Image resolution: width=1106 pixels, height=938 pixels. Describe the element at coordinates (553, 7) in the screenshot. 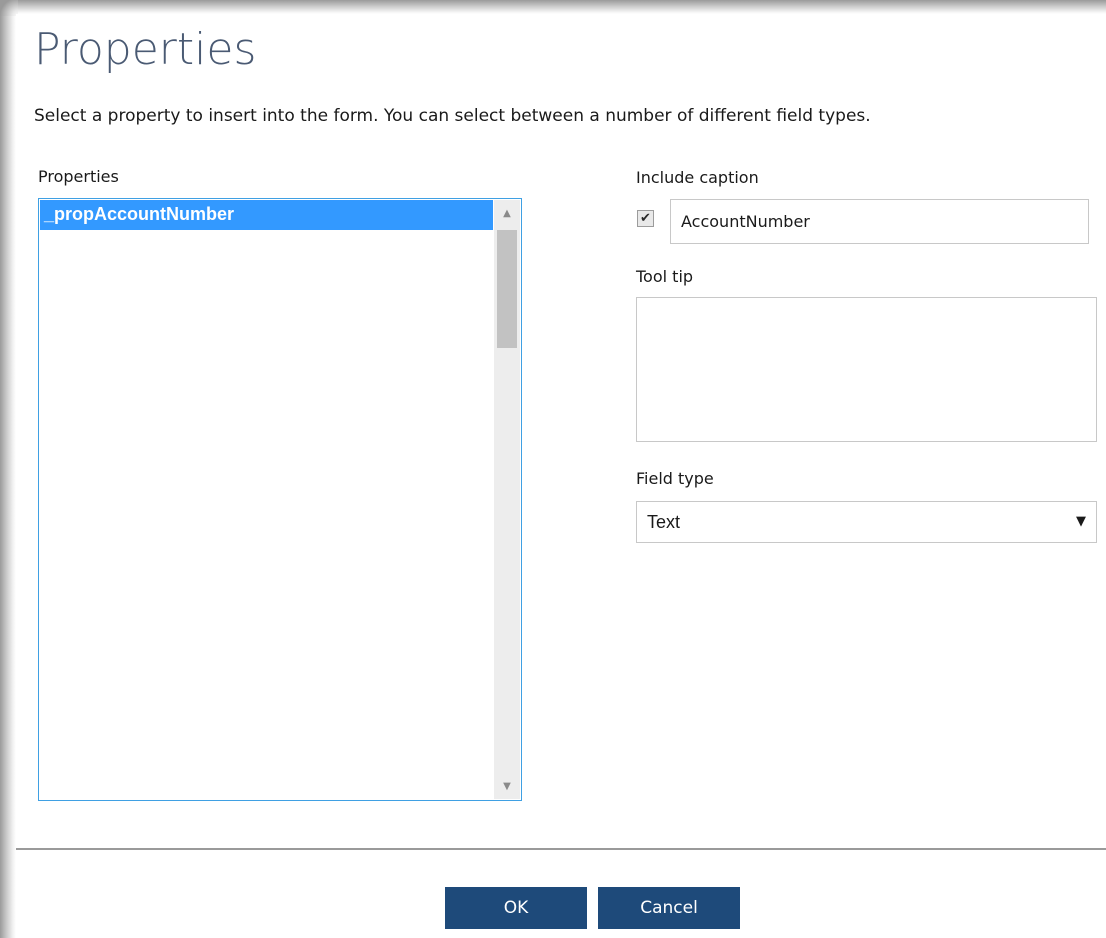

I see `window-shadow-top` at that location.